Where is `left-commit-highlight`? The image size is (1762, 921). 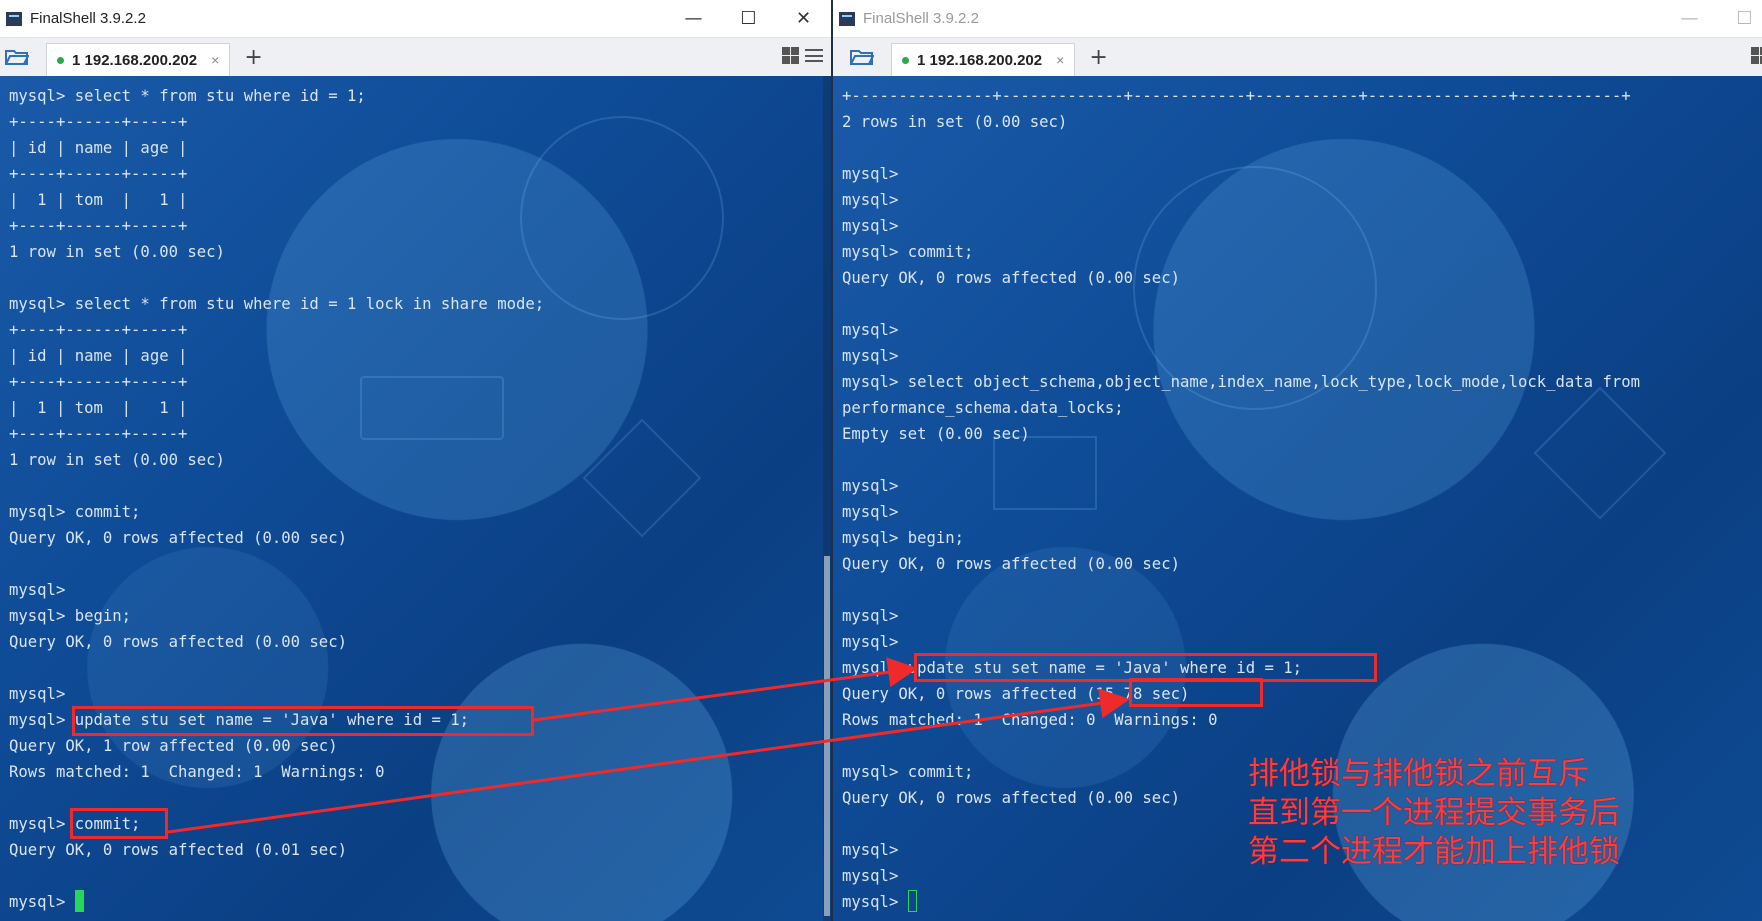
left-commit-highlight is located at coordinates (119, 823).